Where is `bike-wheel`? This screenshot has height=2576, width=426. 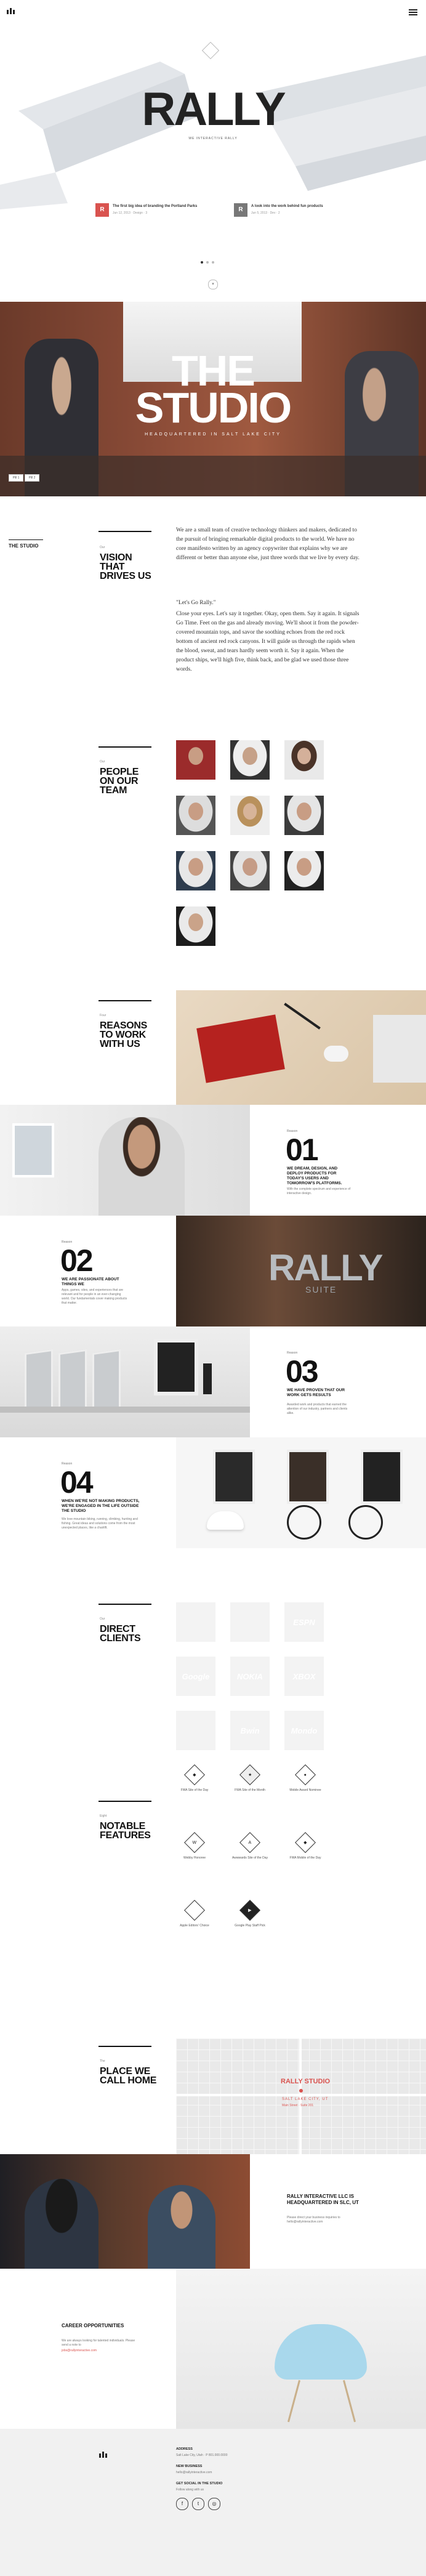
bike-wheel is located at coordinates (365, 1522).